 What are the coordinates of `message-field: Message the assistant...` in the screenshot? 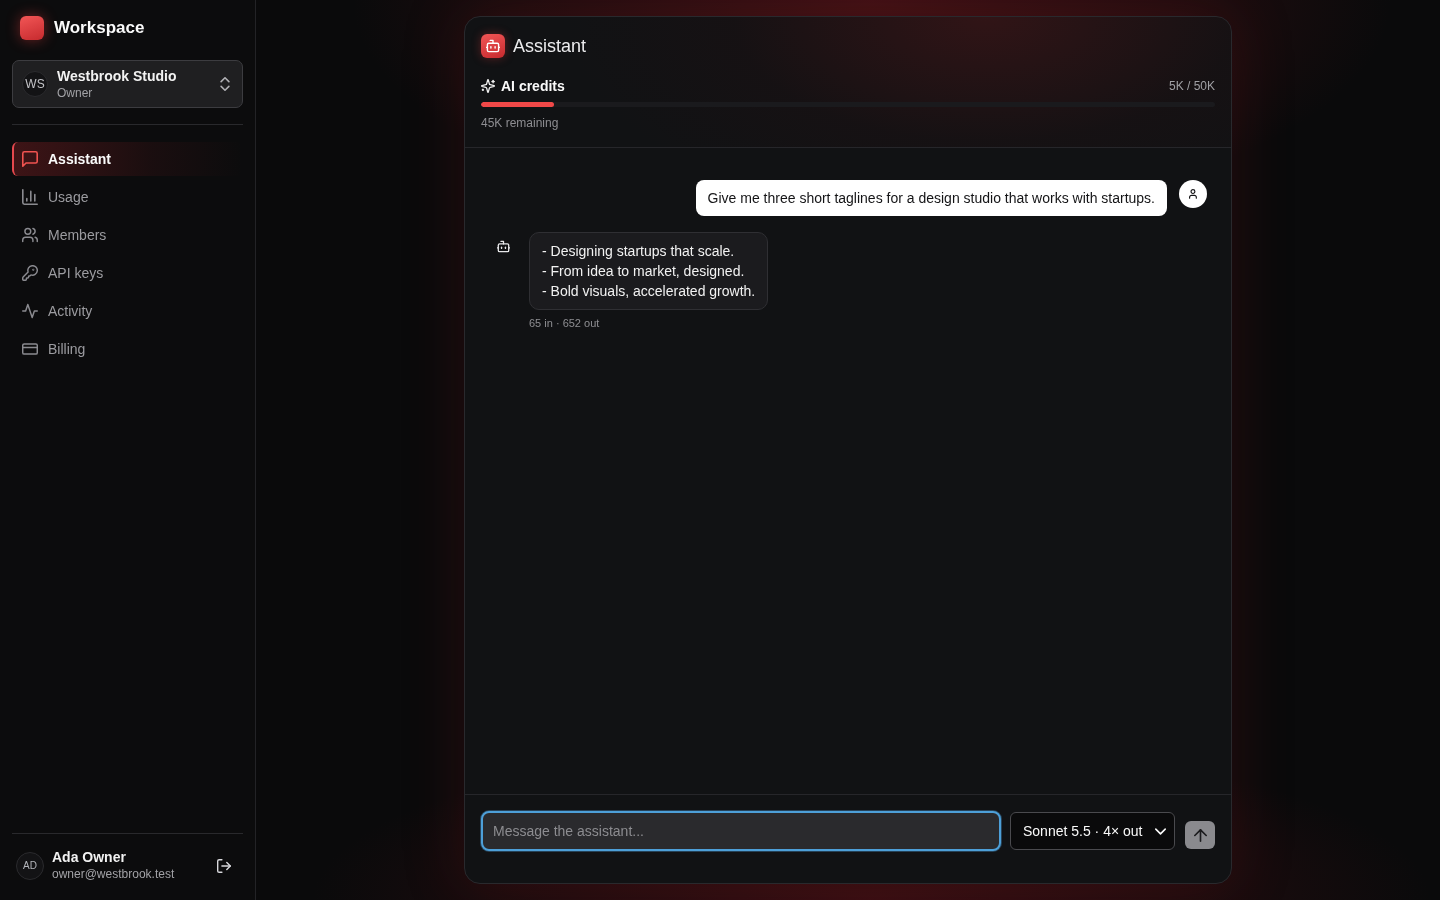 It's located at (741, 831).